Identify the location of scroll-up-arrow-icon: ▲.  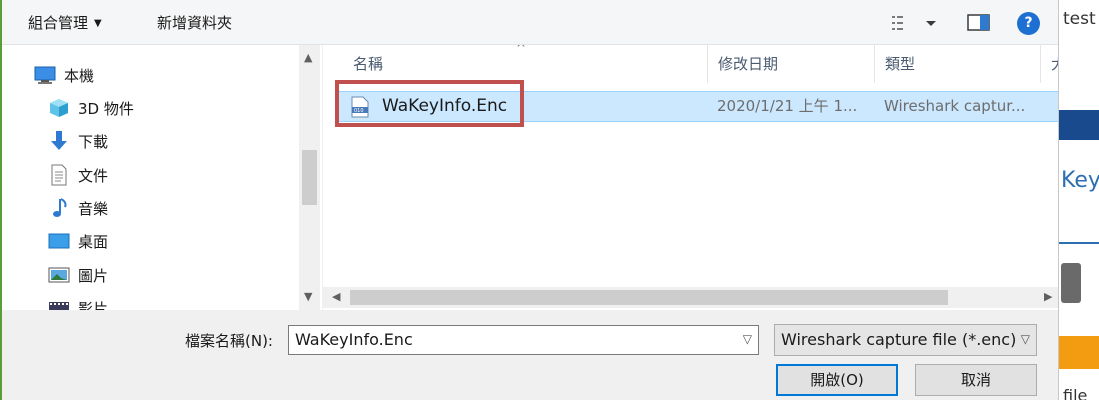
(308, 57).